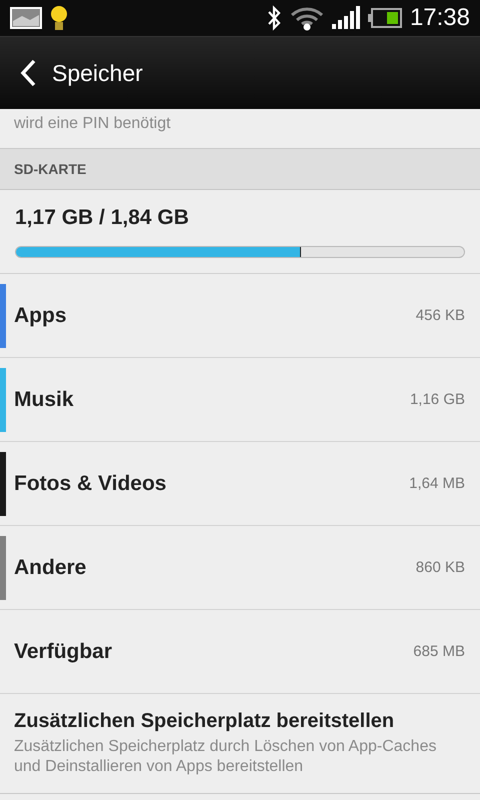  What do you see at coordinates (41, 316) in the screenshot?
I see `category-label: Apps` at bounding box center [41, 316].